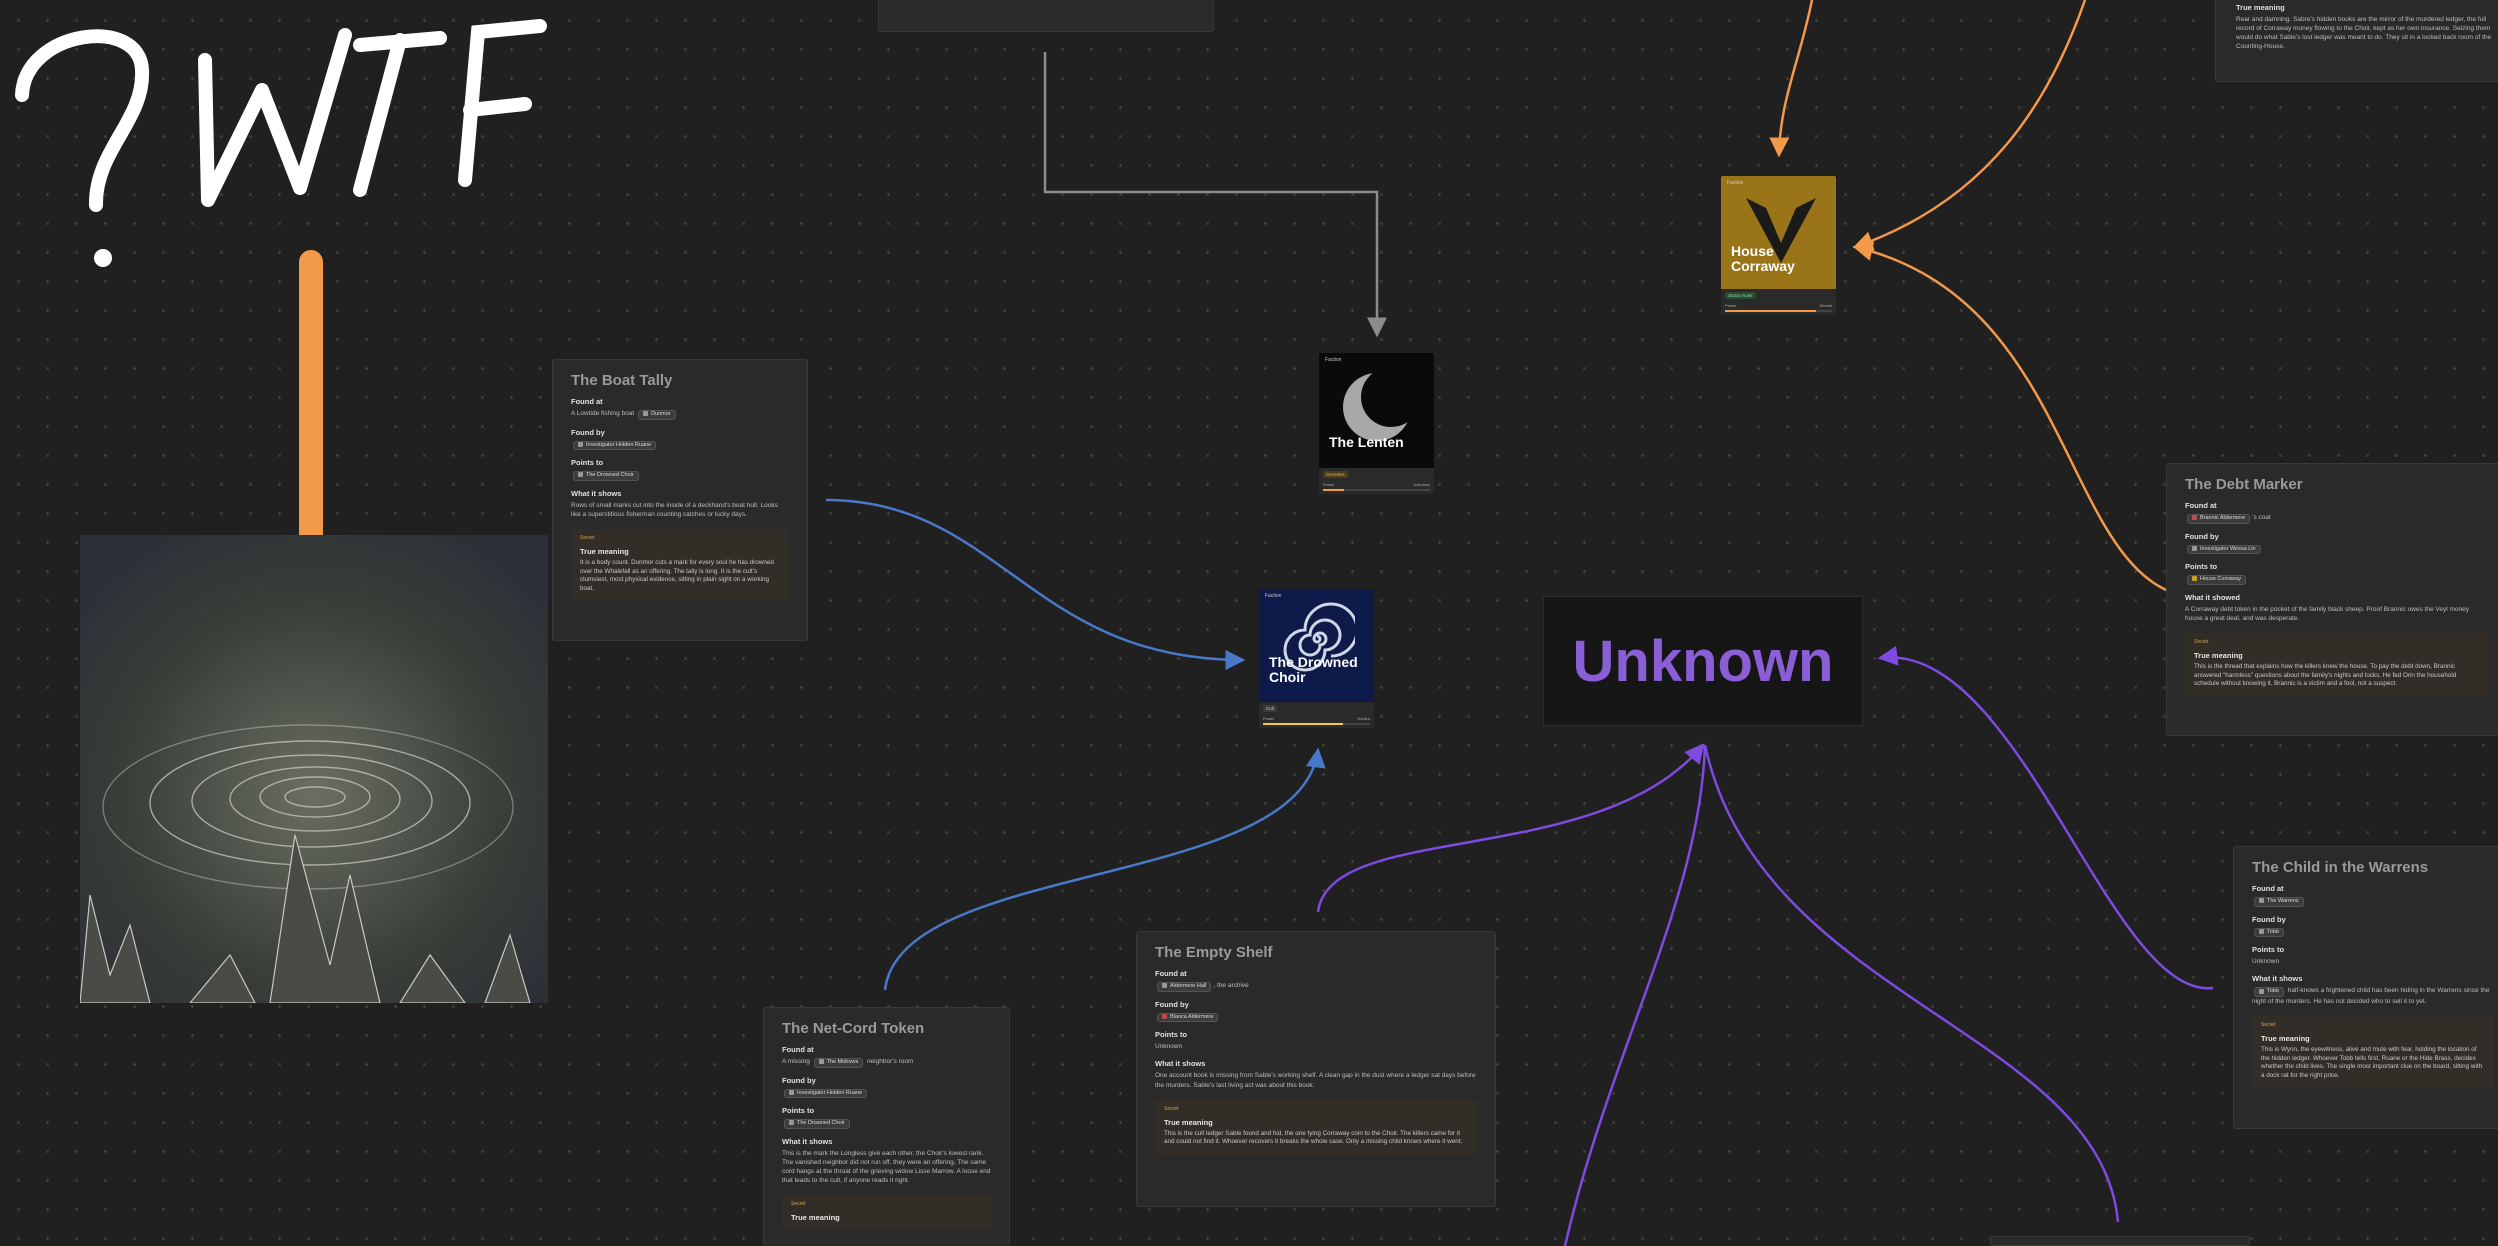 Image resolution: width=2498 pixels, height=1246 pixels. What do you see at coordinates (1313, 662) in the screenshot?
I see `tile-name-line-1: The Drowned` at bounding box center [1313, 662].